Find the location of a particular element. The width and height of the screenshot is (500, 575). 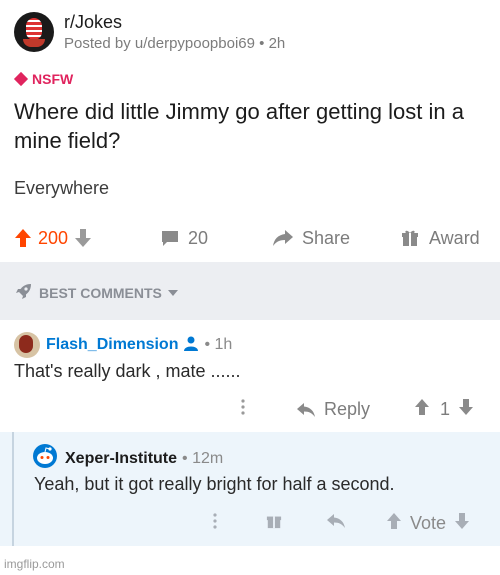

nsfw-label: NSFW is located at coordinates (53, 79).